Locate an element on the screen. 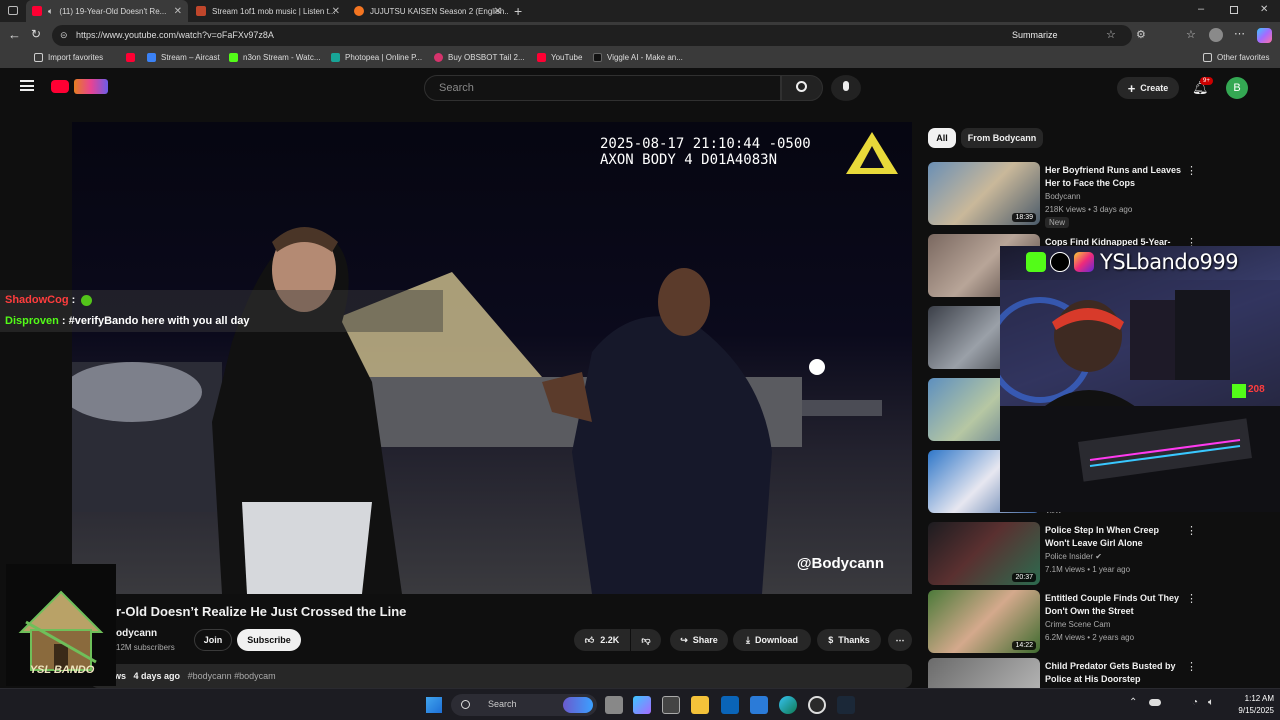 This screenshot has height=720, width=1280. more-actions-button: ⋯ is located at coordinates (900, 640).